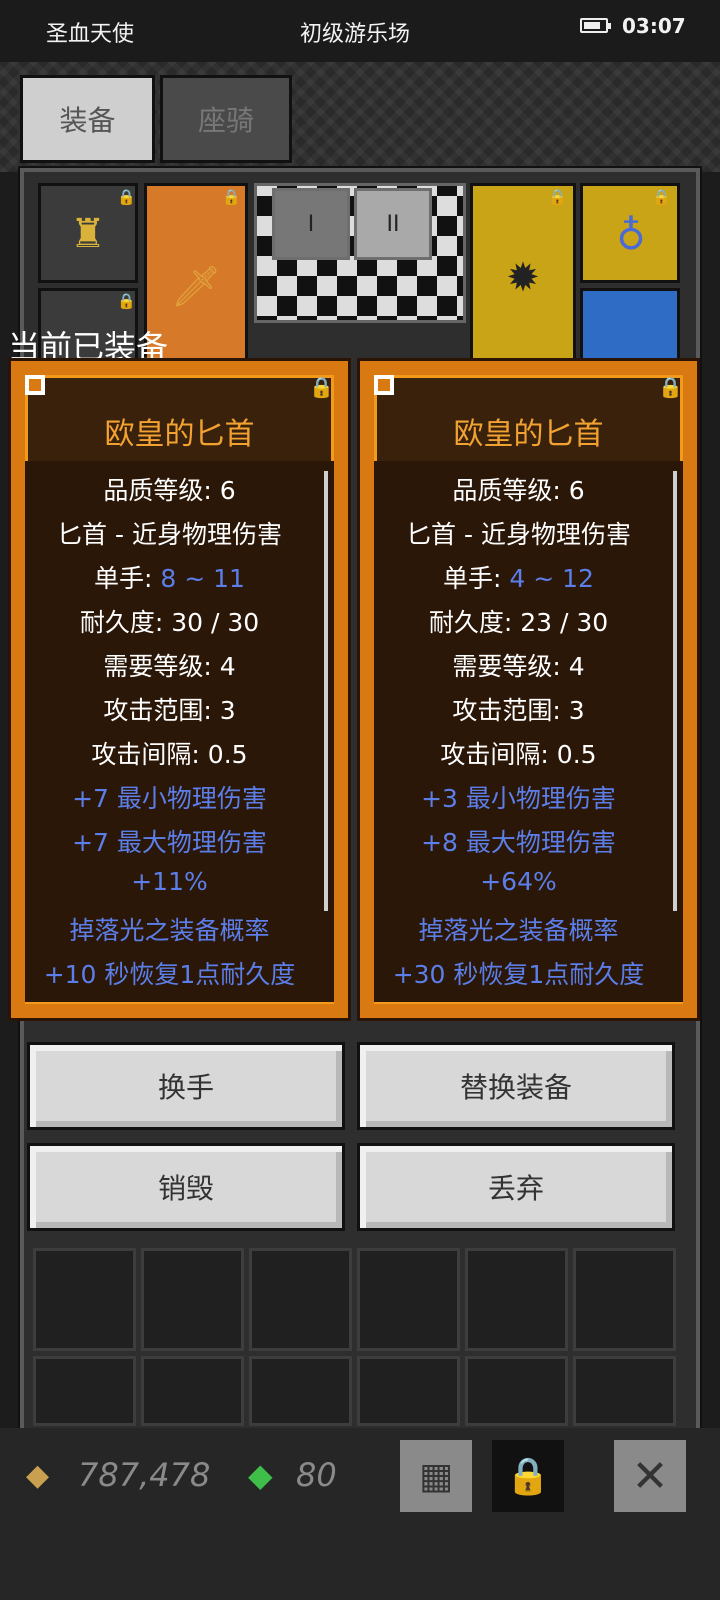 This screenshot has width=720, height=1600. I want to click on mine-icon: ✹, so click(523, 278).